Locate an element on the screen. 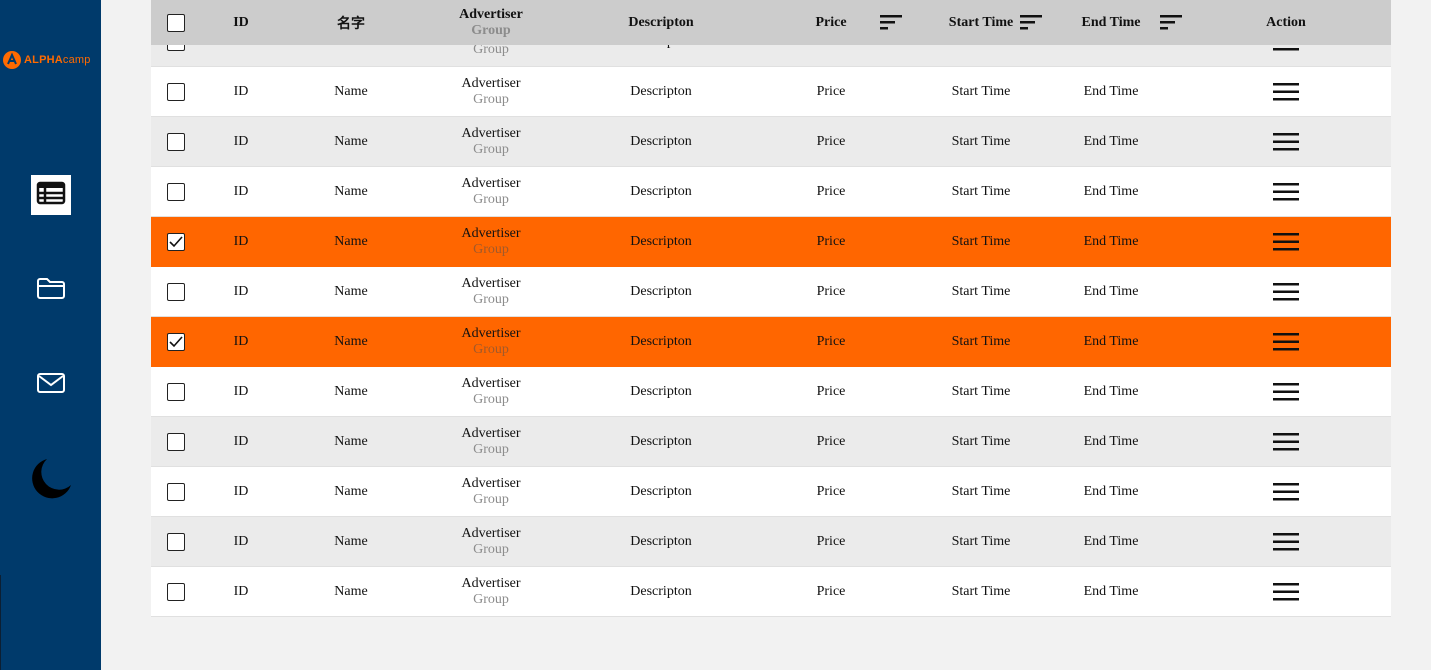 This screenshot has height=670, width=1431. sidebar-item-table is located at coordinates (51, 195).